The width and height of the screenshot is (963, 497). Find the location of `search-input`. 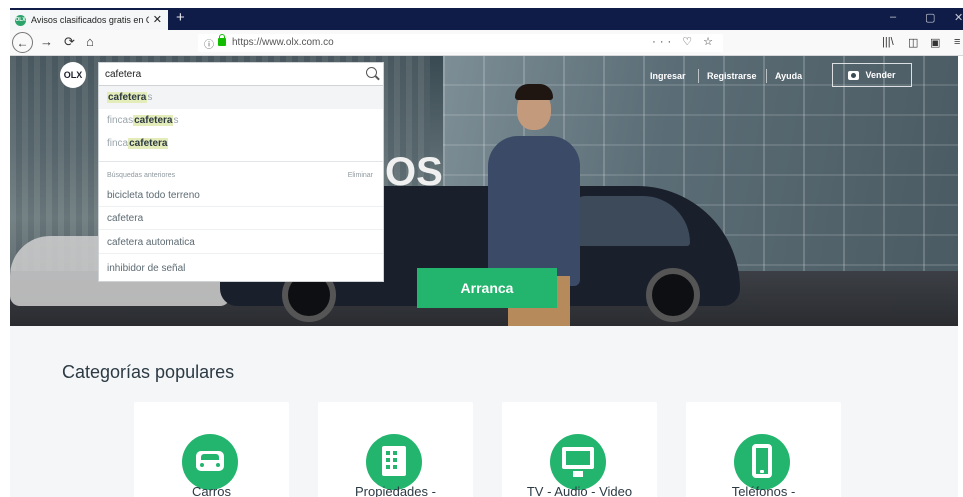

search-input is located at coordinates (230, 74).